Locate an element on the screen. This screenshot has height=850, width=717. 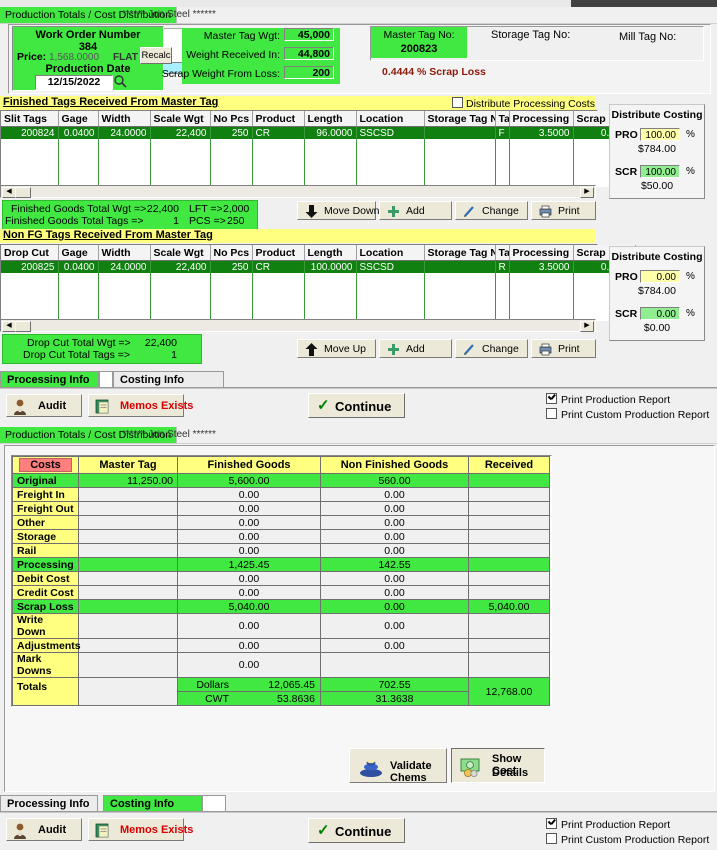
cost-row: Rail 0.00 0.00 is located at coordinates (281, 550).